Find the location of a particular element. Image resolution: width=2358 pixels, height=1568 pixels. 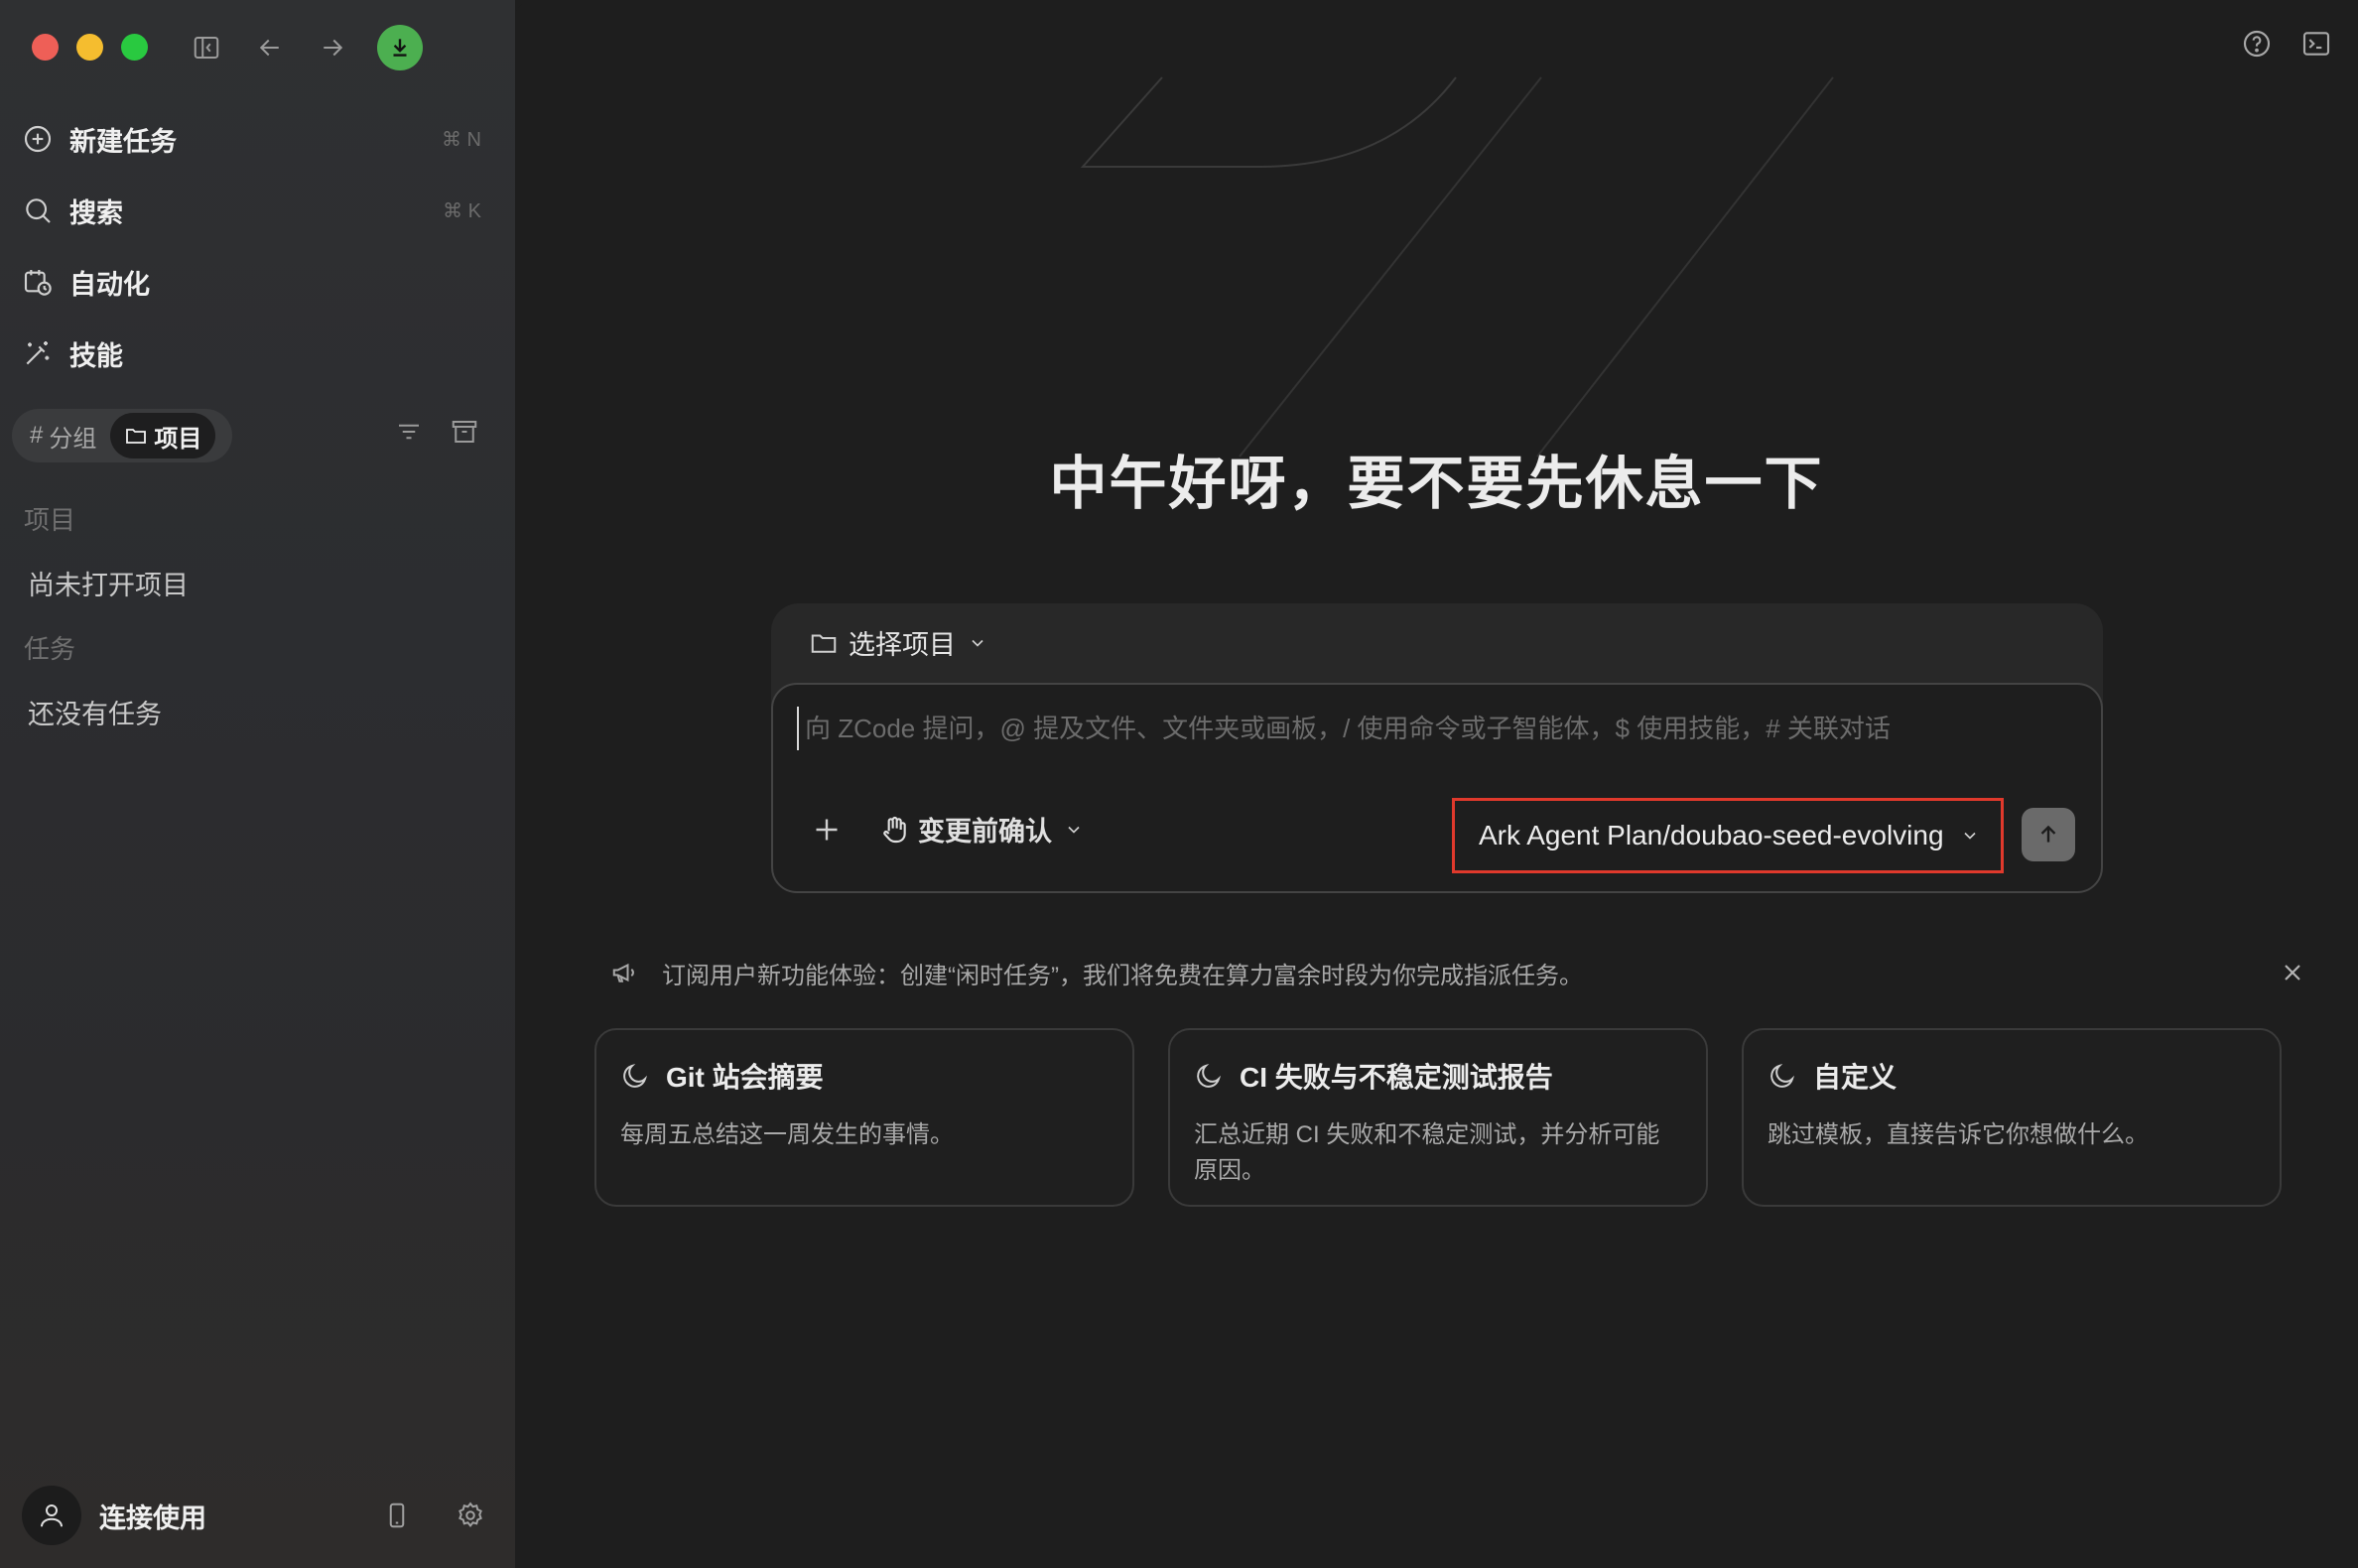

segment-group-button: # 分组 is located at coordinates (63, 435).